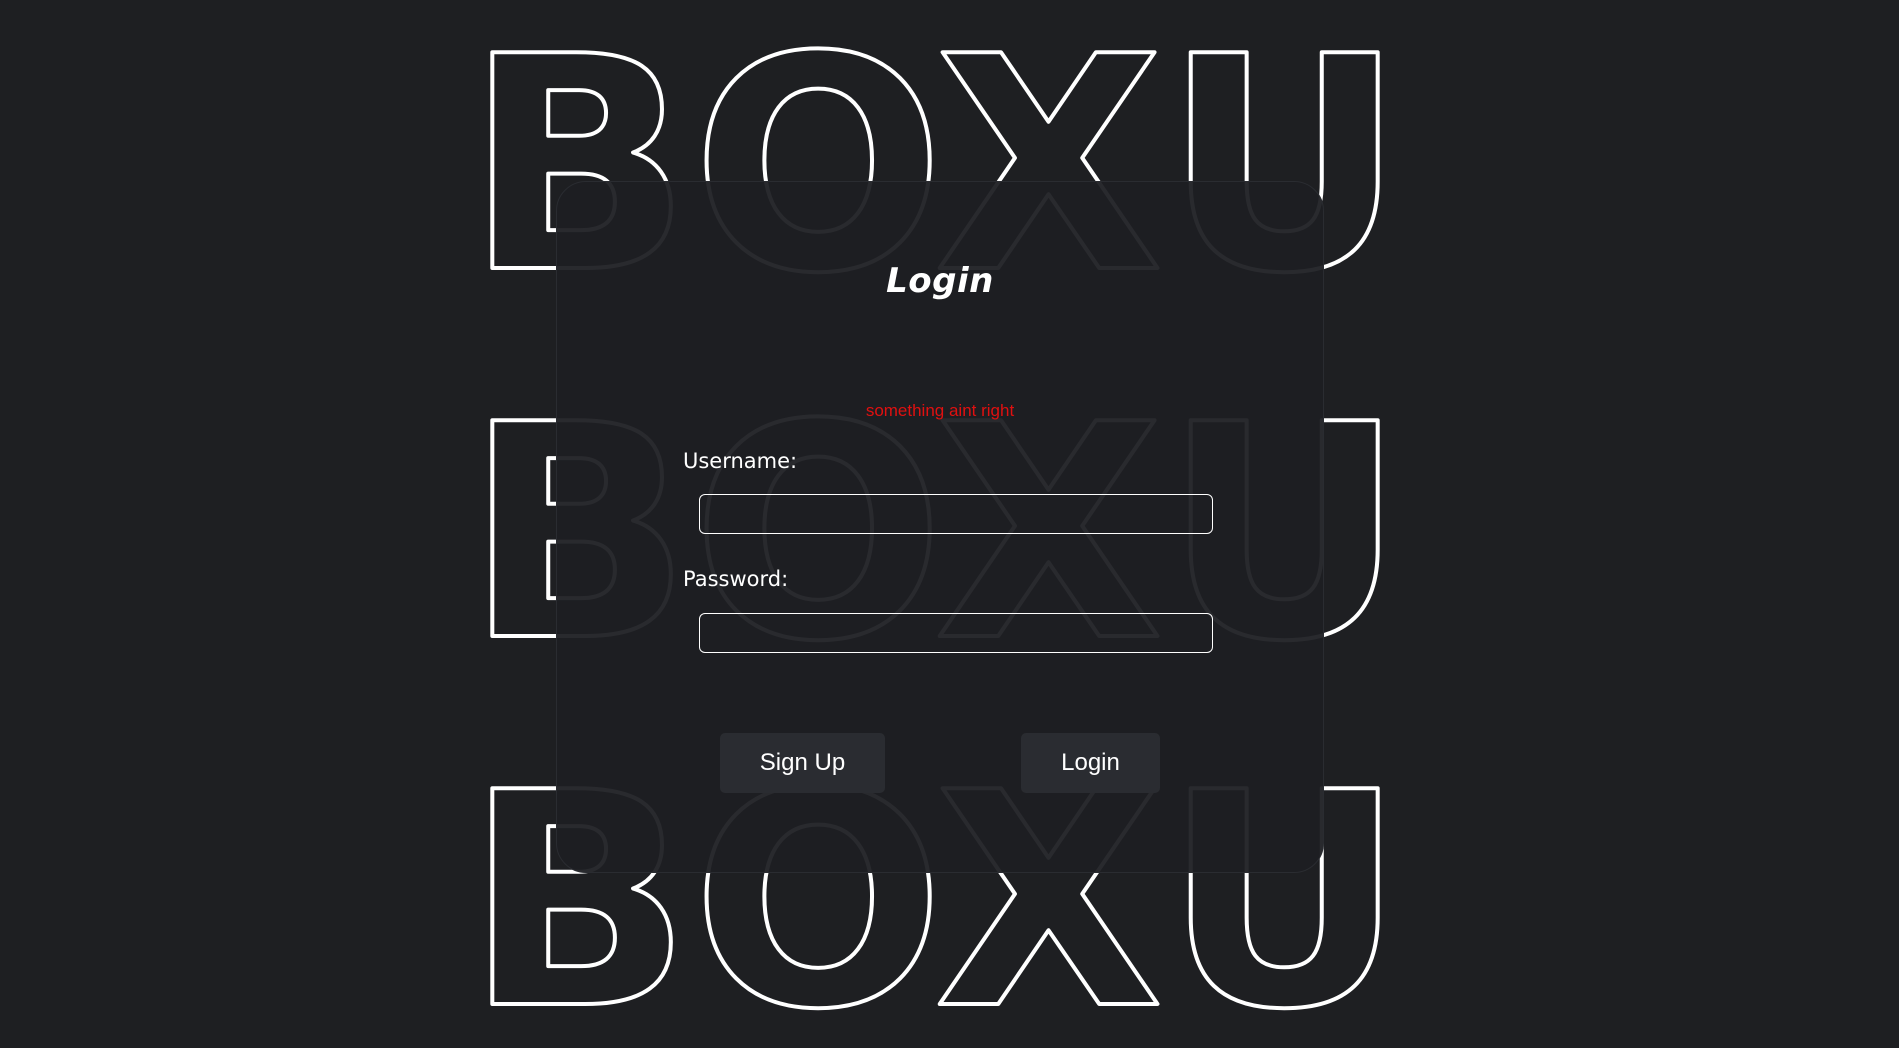  Describe the element at coordinates (940, 281) in the screenshot. I see `login-title: Login` at that location.